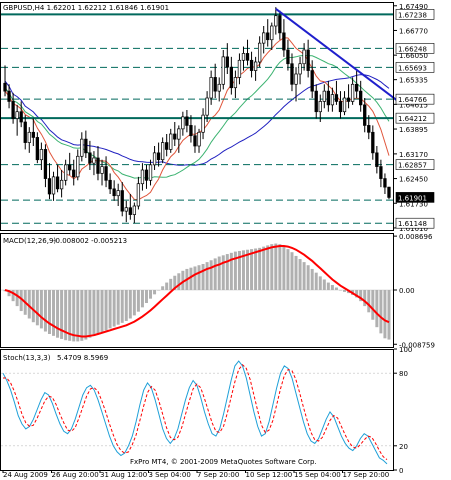 The image size is (451, 480). What do you see at coordinates (403, 447) in the screenshot?
I see `stoch-tick-label: 20` at bounding box center [403, 447].